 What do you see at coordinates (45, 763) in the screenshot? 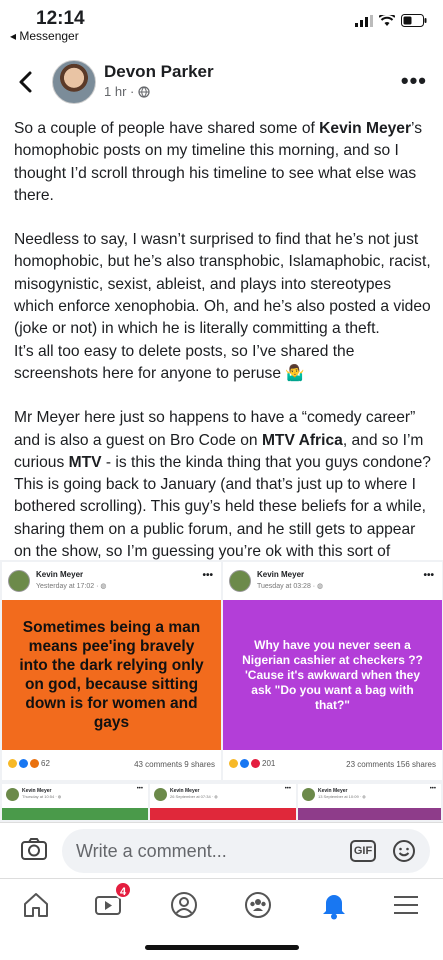
I see `reaction-count: 62` at bounding box center [45, 763].